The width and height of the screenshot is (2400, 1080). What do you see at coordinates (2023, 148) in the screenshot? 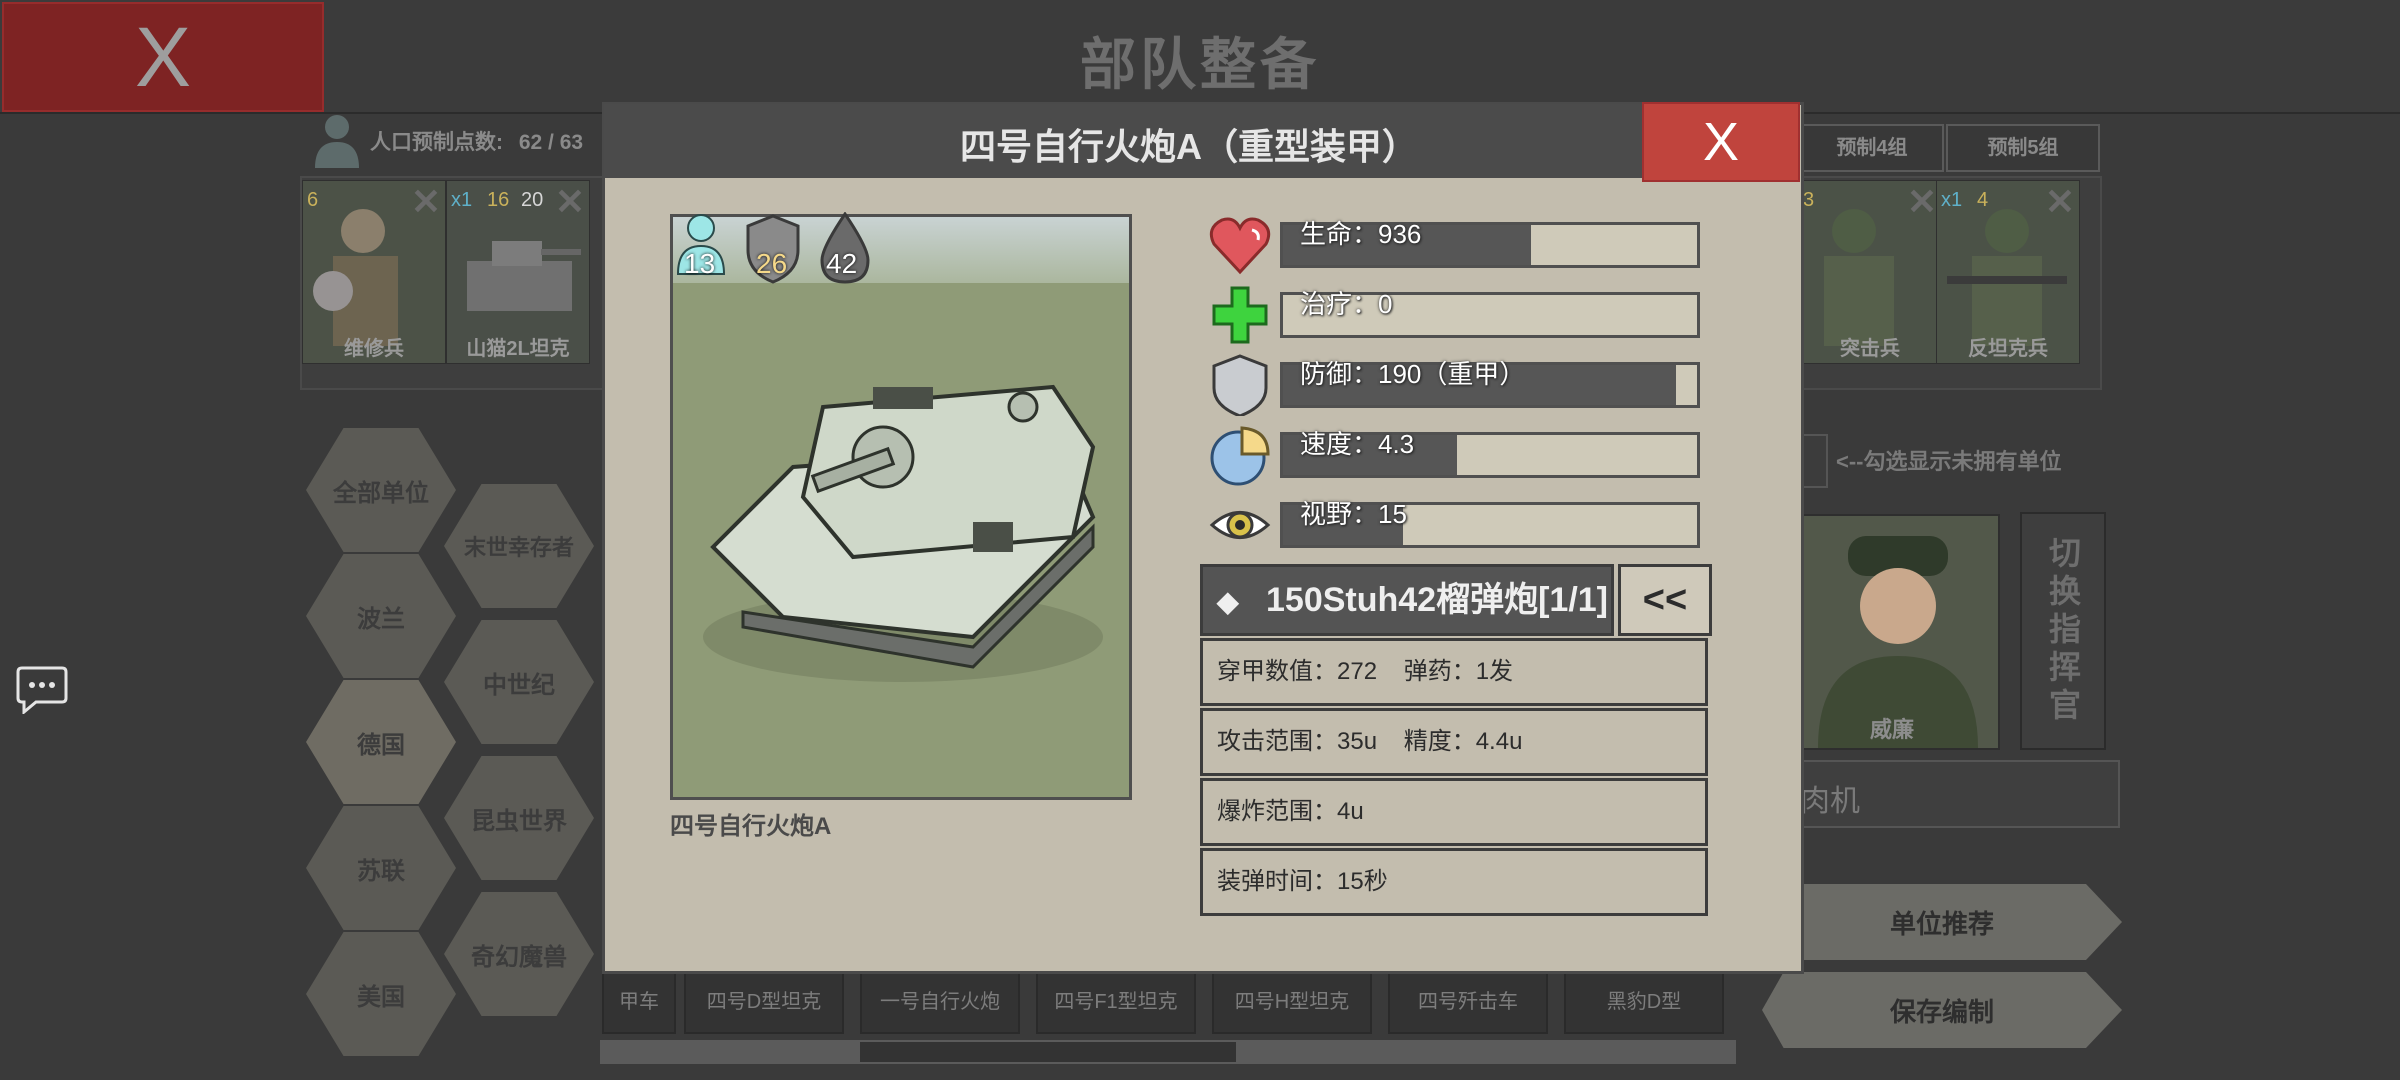
I see `preset-tab-5: 预制5组` at bounding box center [2023, 148].